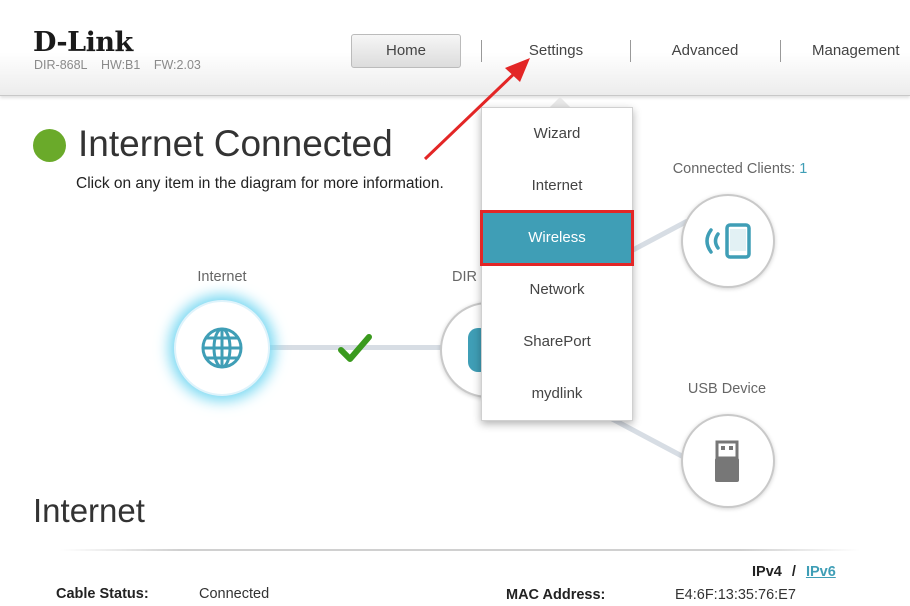  I want to click on clients-label-text: Connected Clients:, so click(734, 169).